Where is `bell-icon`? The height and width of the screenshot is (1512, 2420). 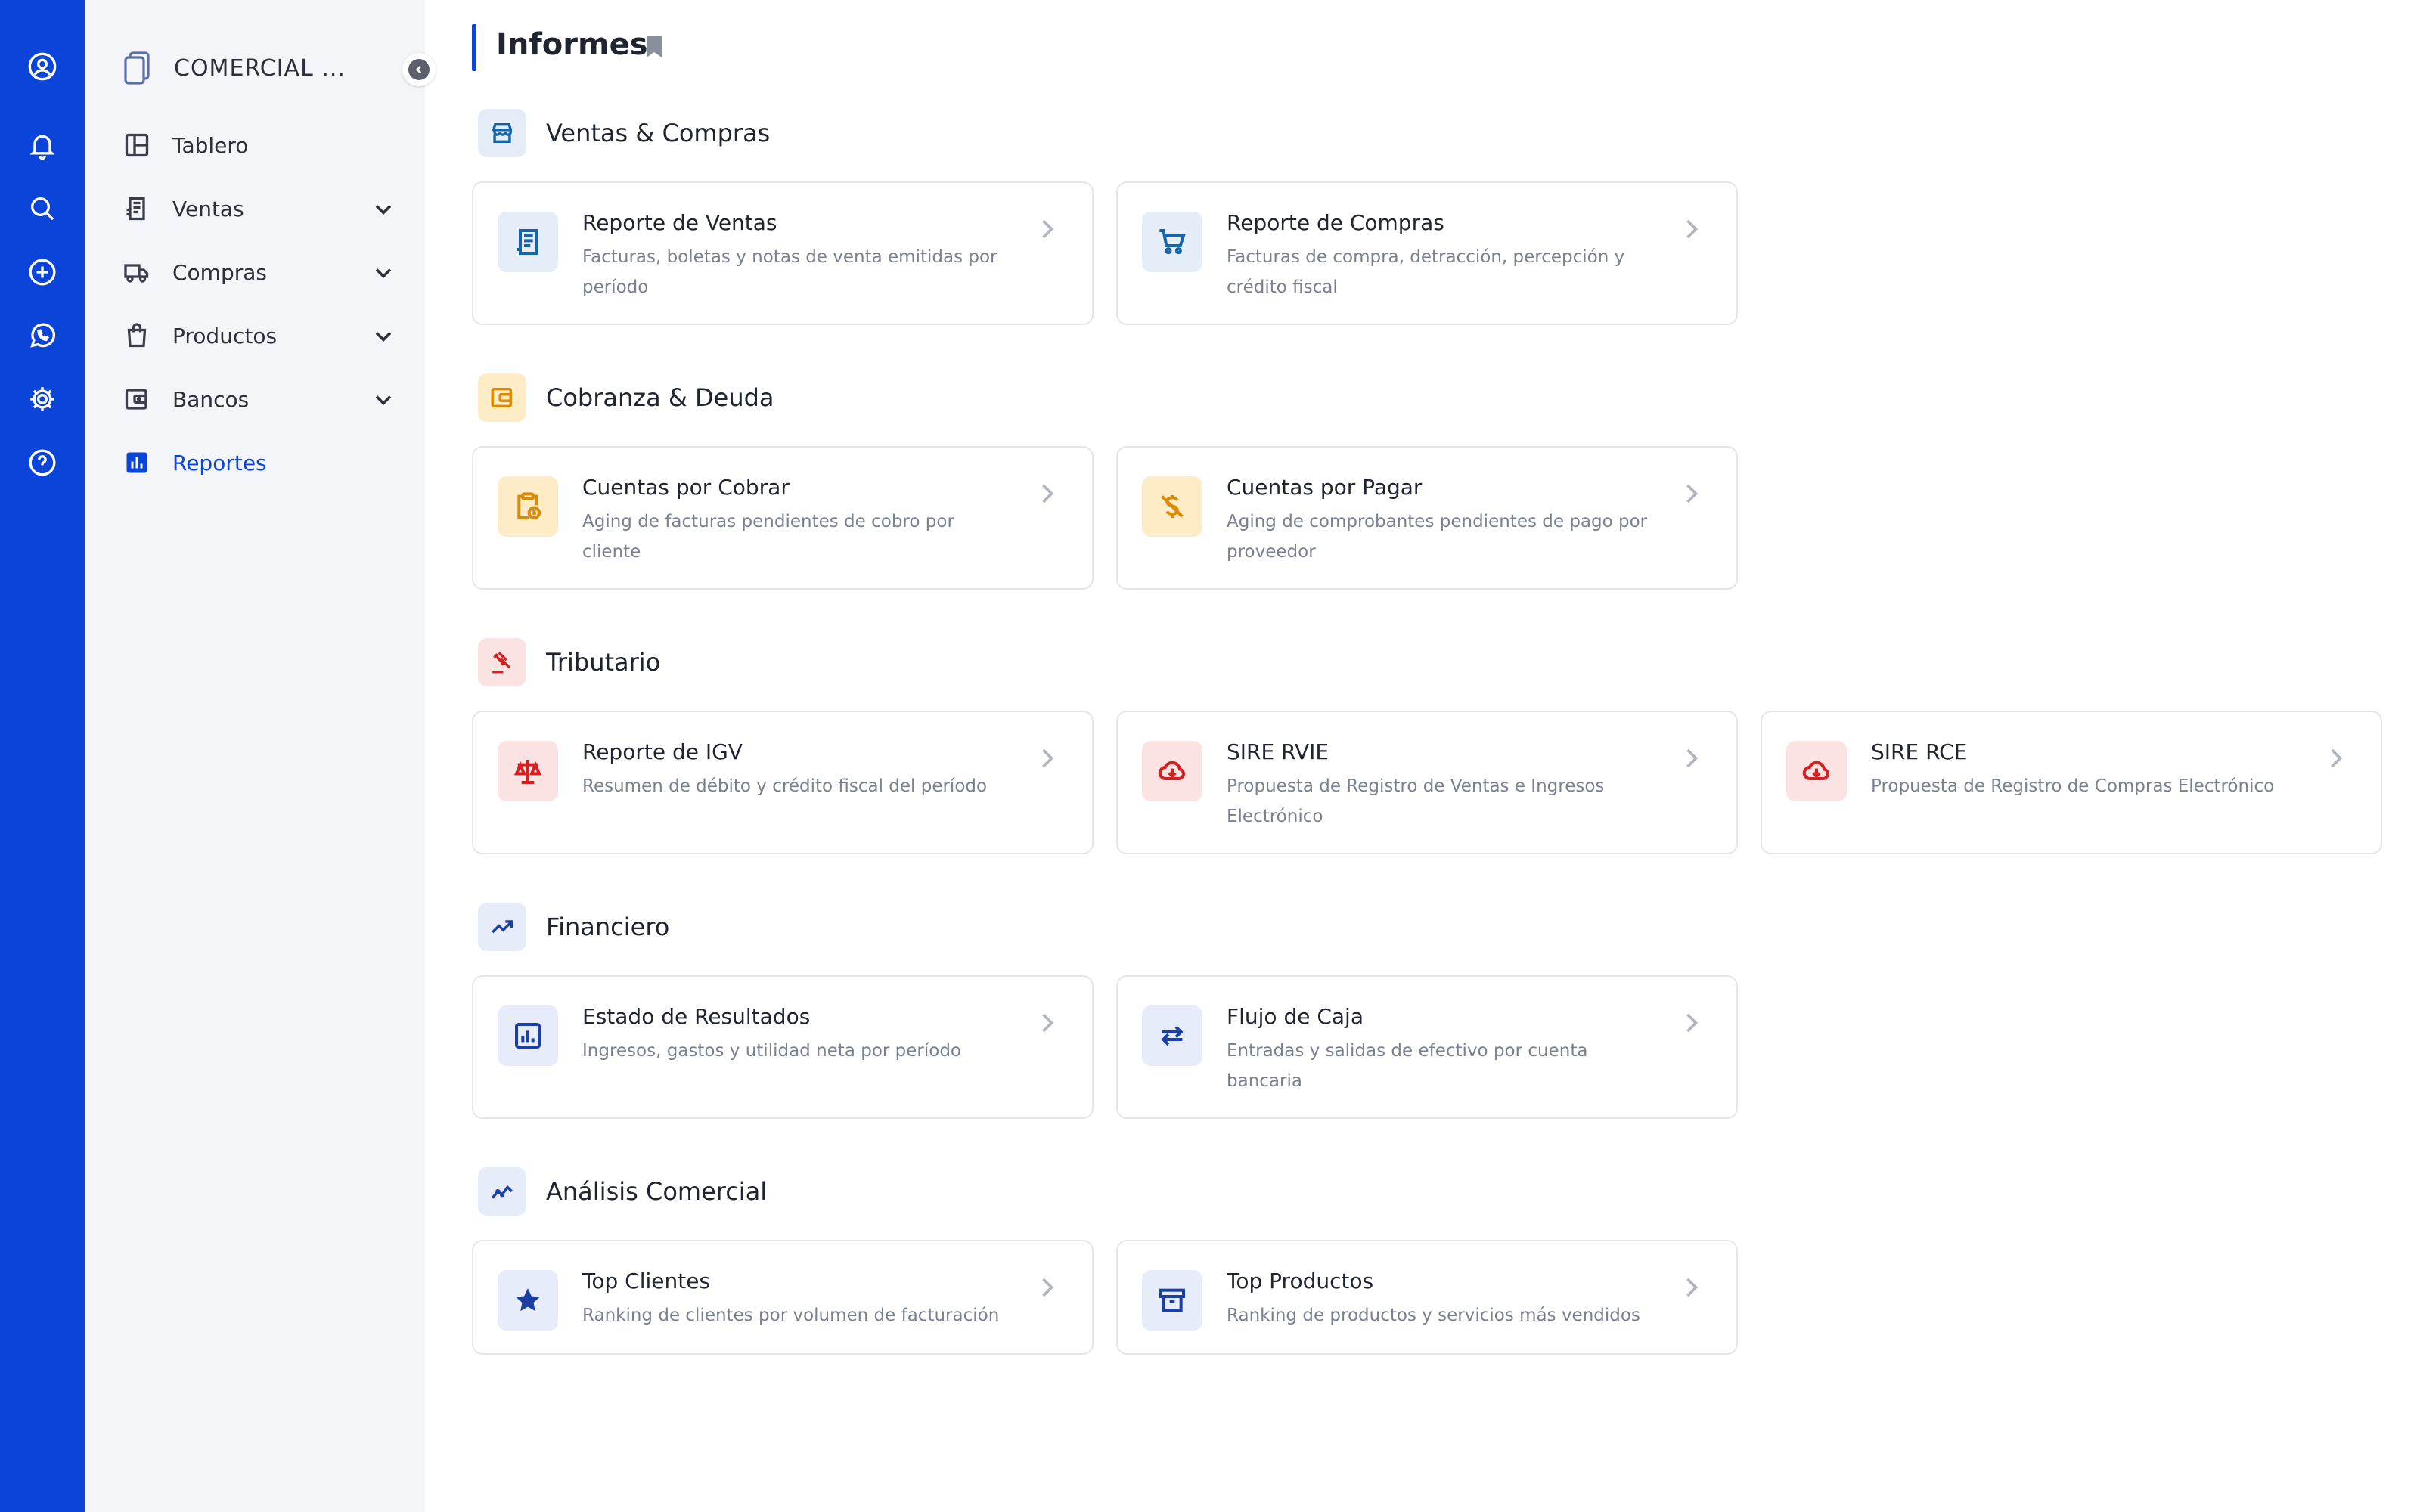 bell-icon is located at coordinates (42, 145).